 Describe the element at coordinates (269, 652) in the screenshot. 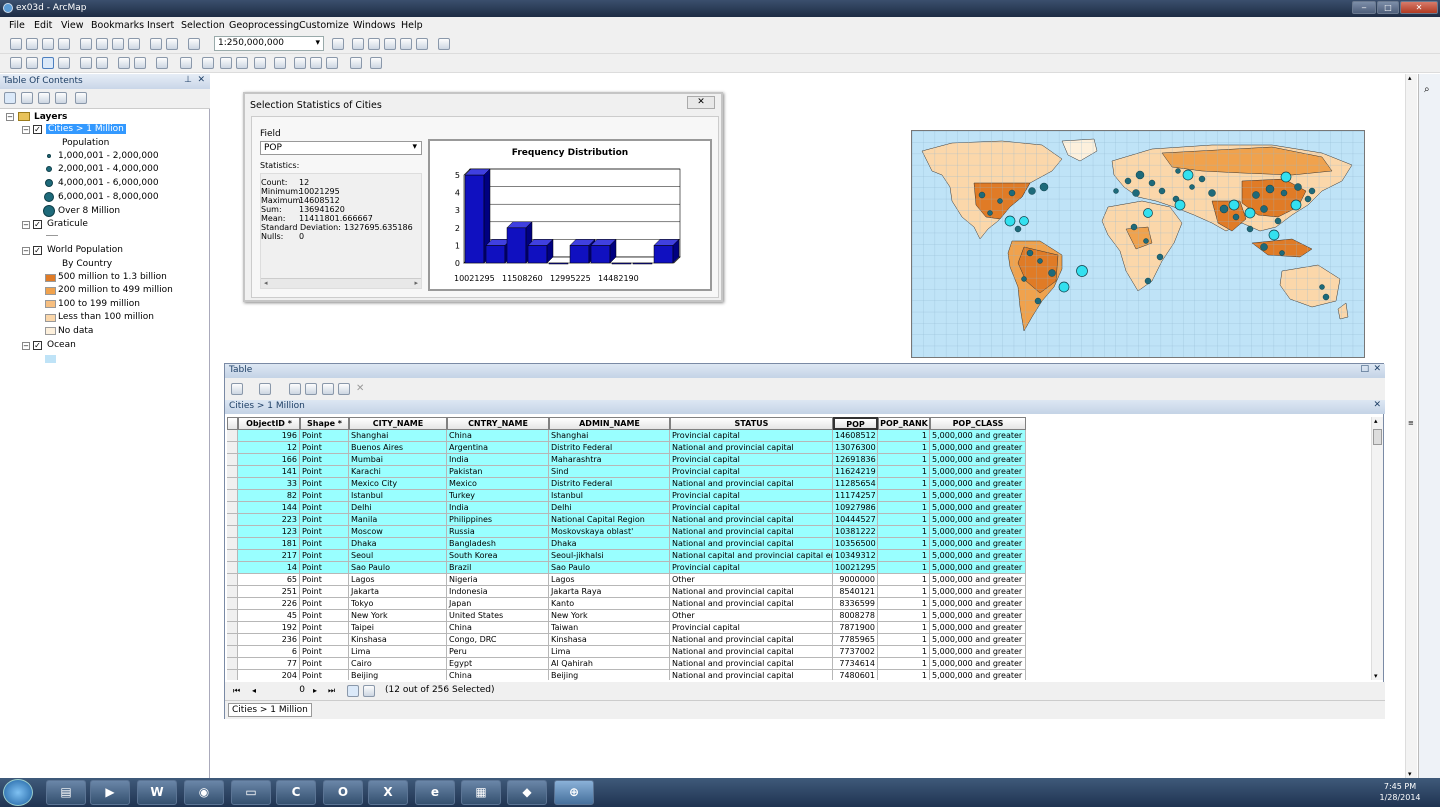

I see `cell-objectid: 6` at that location.